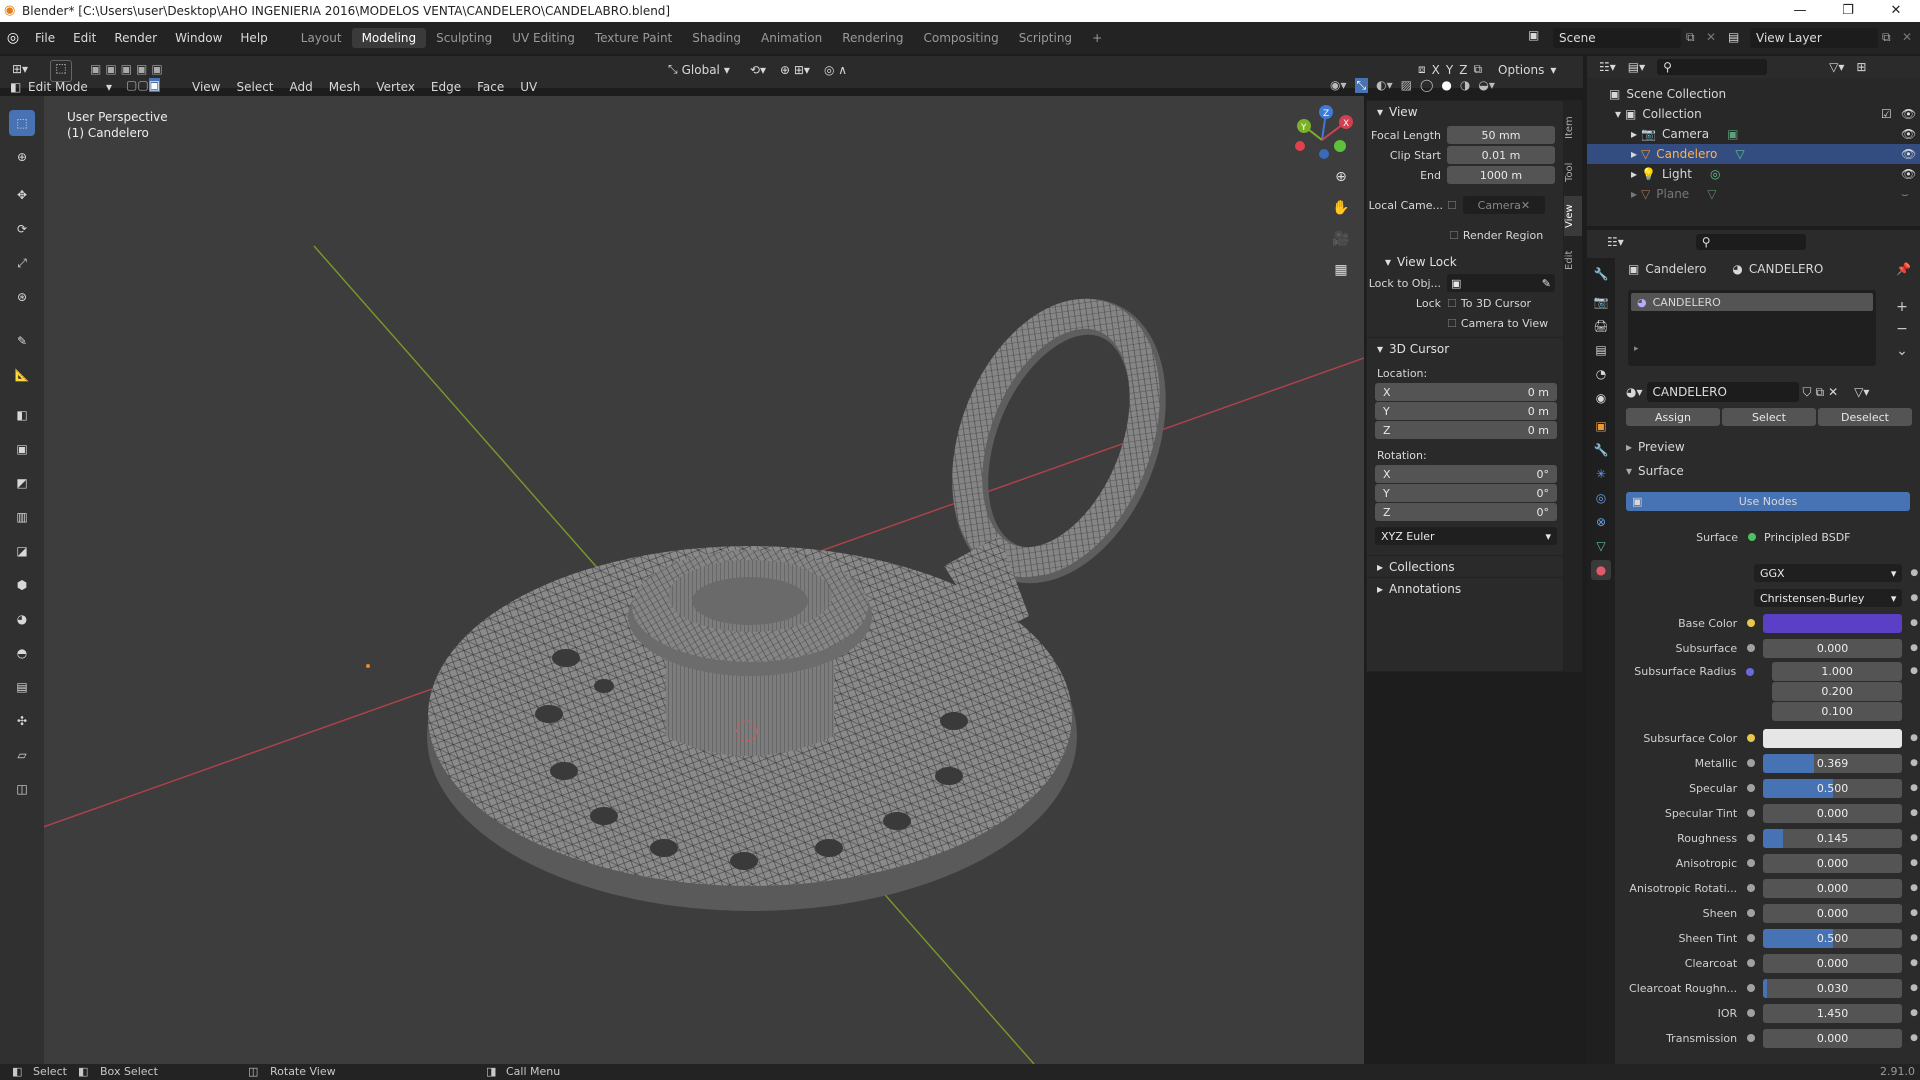  Describe the element at coordinates (1486, 85) in the screenshot. I see `shading-render-icon: ◒▾` at that location.